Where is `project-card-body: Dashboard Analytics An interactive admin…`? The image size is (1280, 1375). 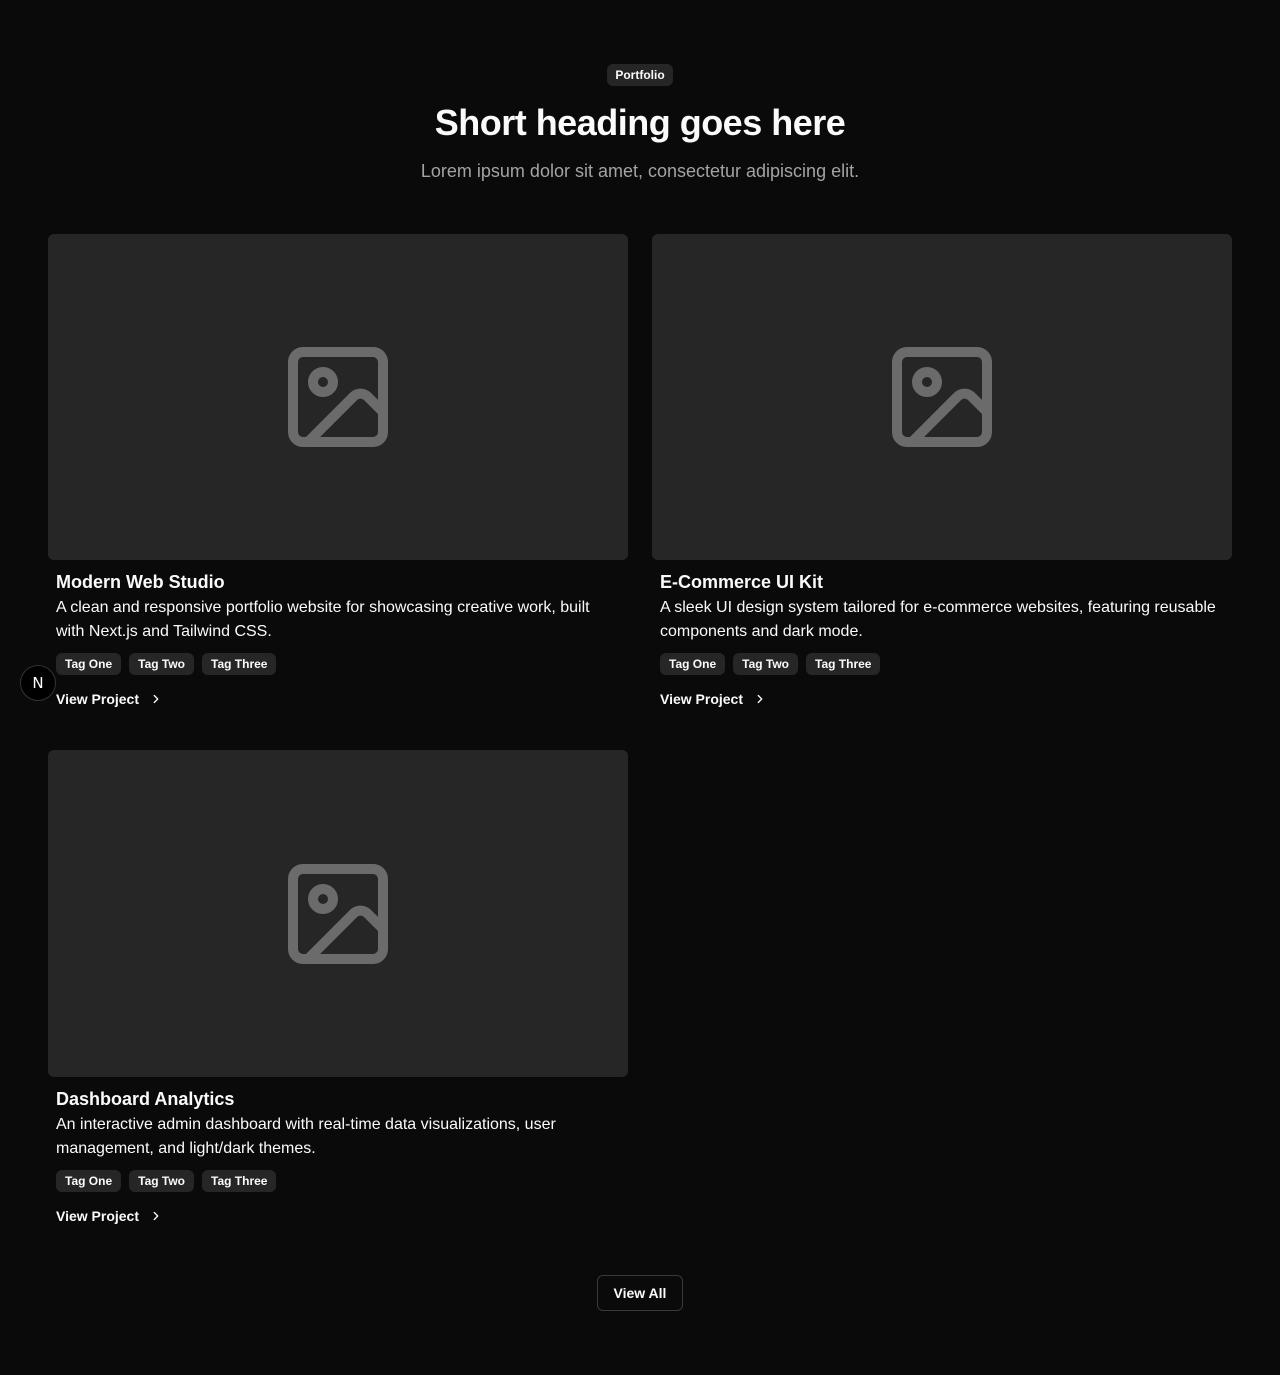 project-card-body: Dashboard Analytics An interactive admin… is located at coordinates (338, 1151).